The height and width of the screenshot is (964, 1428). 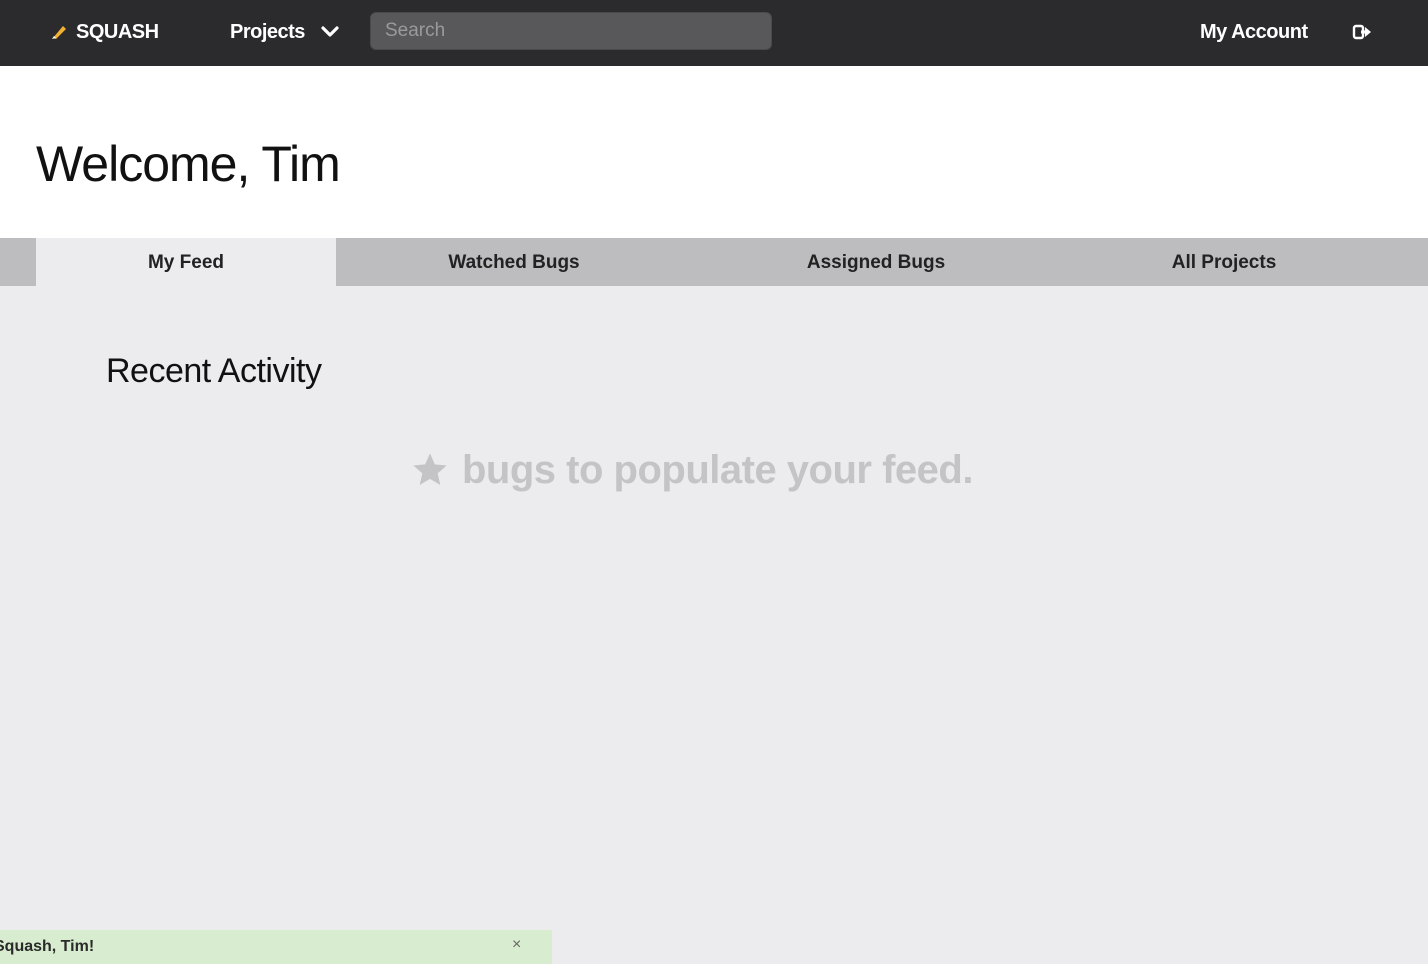 What do you see at coordinates (267, 31) in the screenshot?
I see `projects-label: Projects` at bounding box center [267, 31].